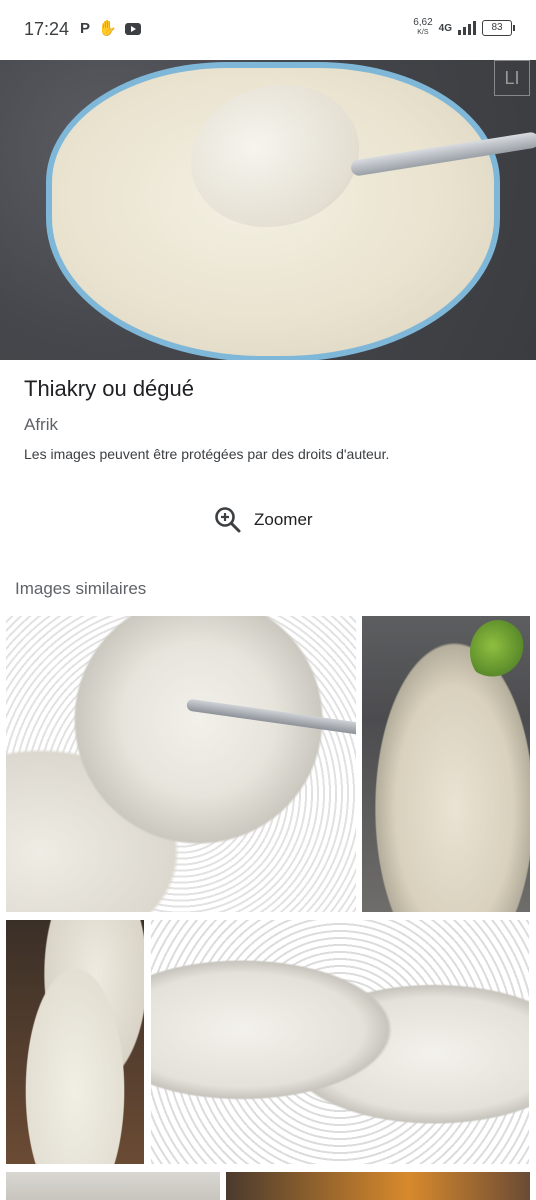  What do you see at coordinates (423, 32) in the screenshot?
I see `network-speed-unit: K/S` at bounding box center [423, 32].